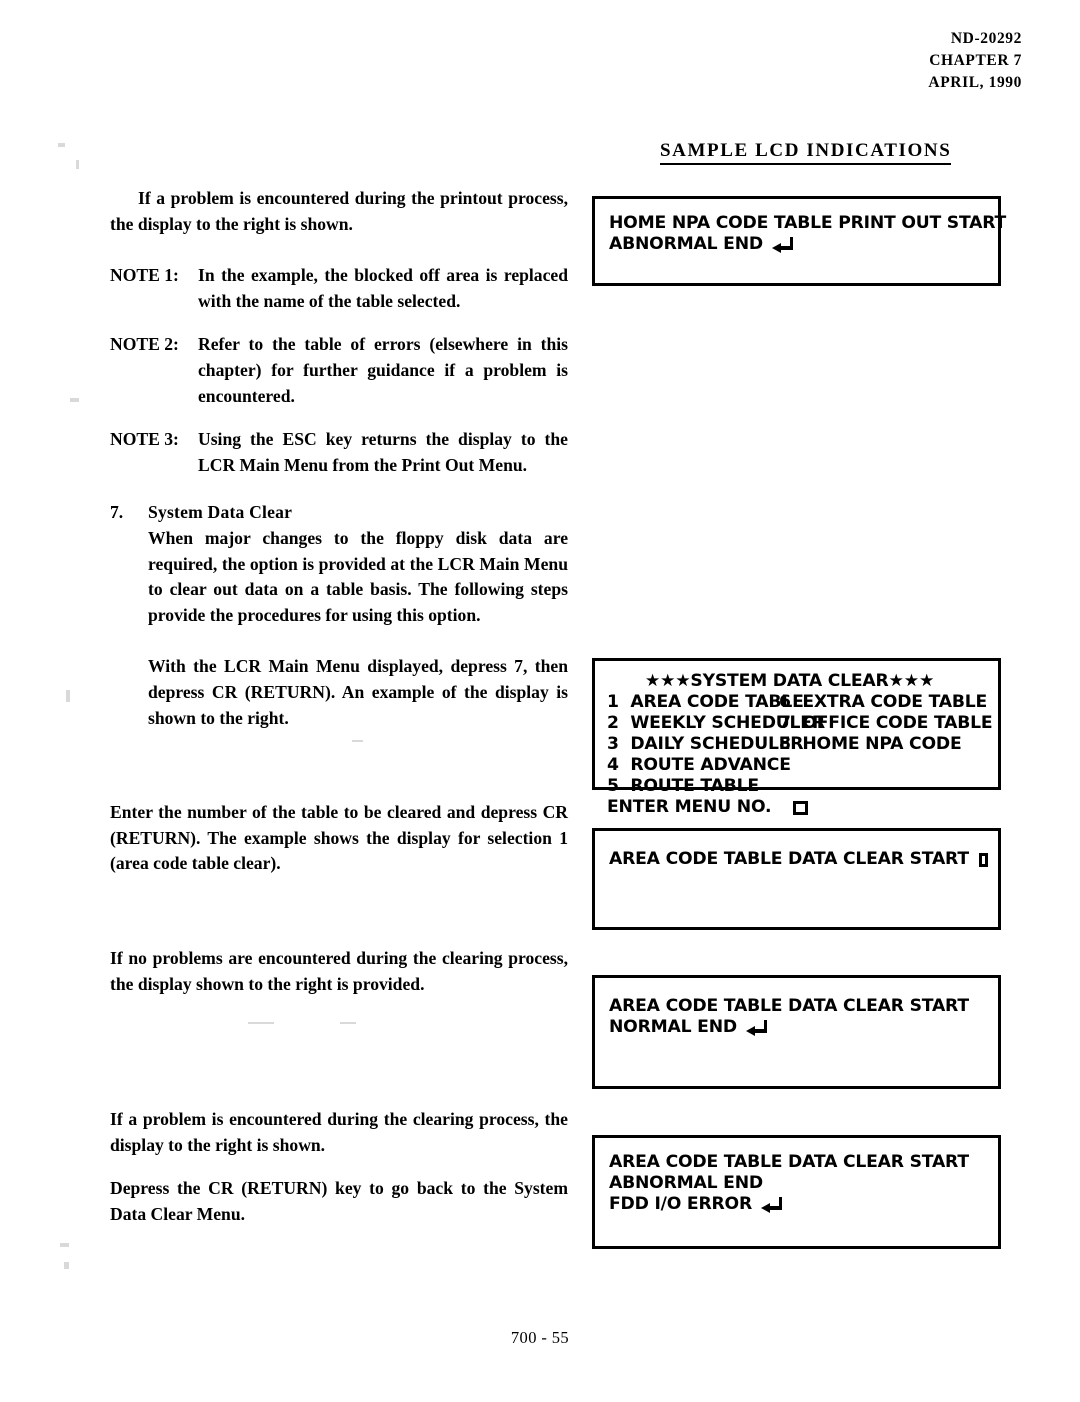 This screenshot has height=1402, width=1080. What do you see at coordinates (616, 744) in the screenshot?
I see `menu-item-number: 3` at bounding box center [616, 744].